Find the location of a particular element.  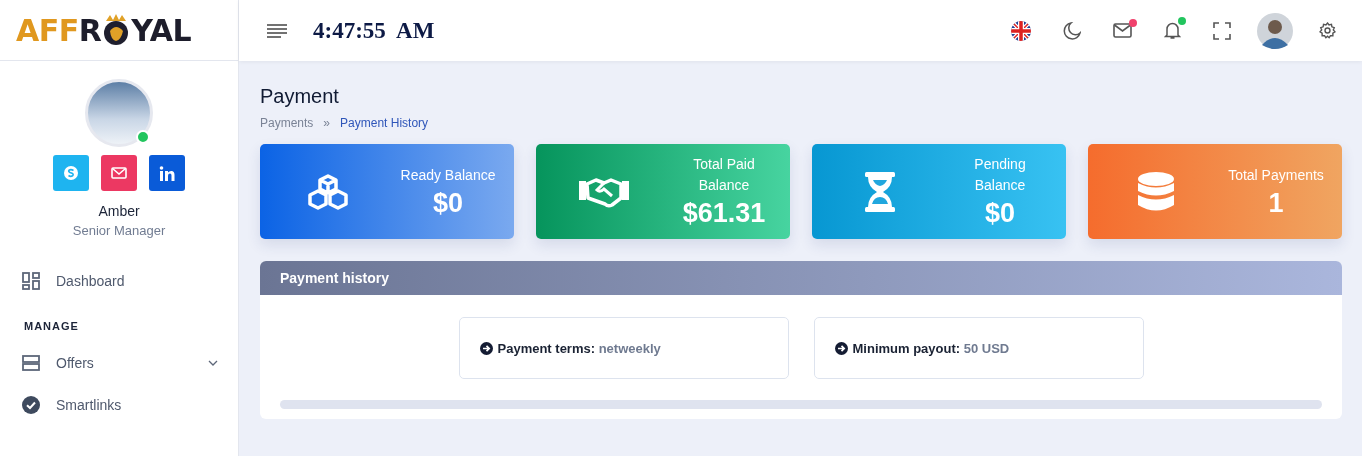

moon-icon is located at coordinates (1072, 30).